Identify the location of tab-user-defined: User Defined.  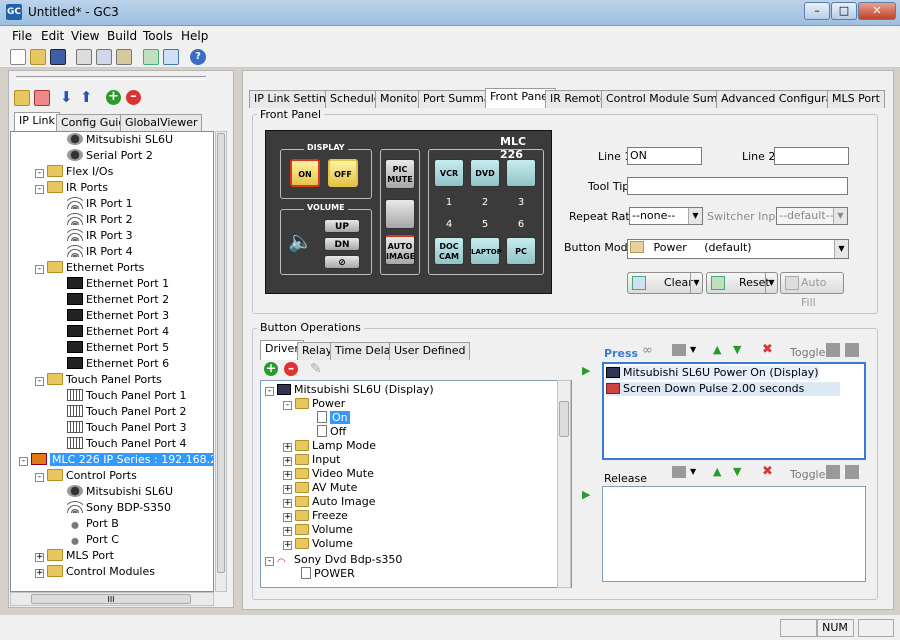
(430, 351).